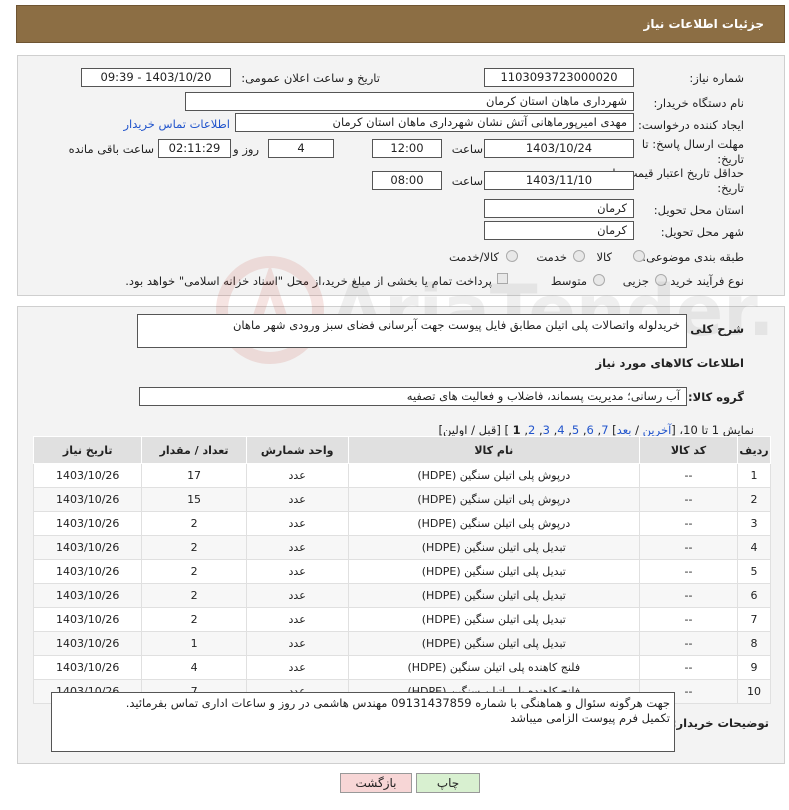 The height and width of the screenshot is (810, 789). I want to click on cell-qty: 4, so click(194, 667).